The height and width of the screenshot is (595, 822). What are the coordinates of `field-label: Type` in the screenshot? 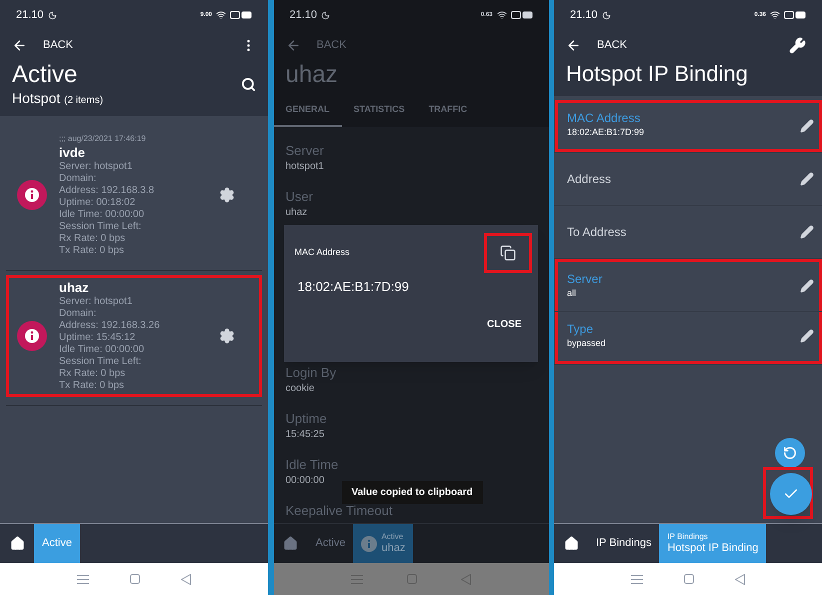 It's located at (580, 329).